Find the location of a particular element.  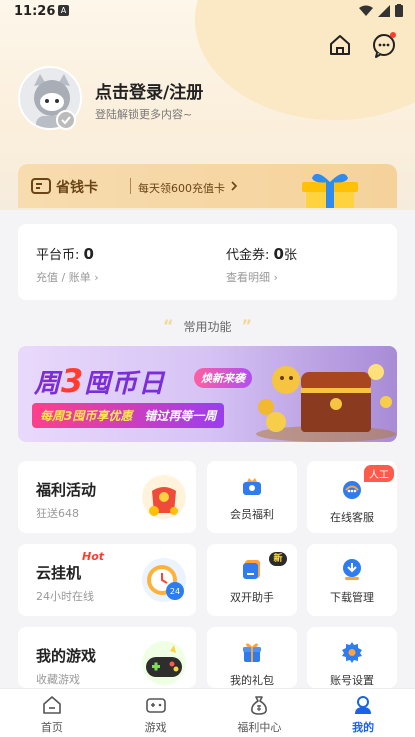

banner-strip: 每周3囤币享优惠 错过再等一周 is located at coordinates (128, 415).